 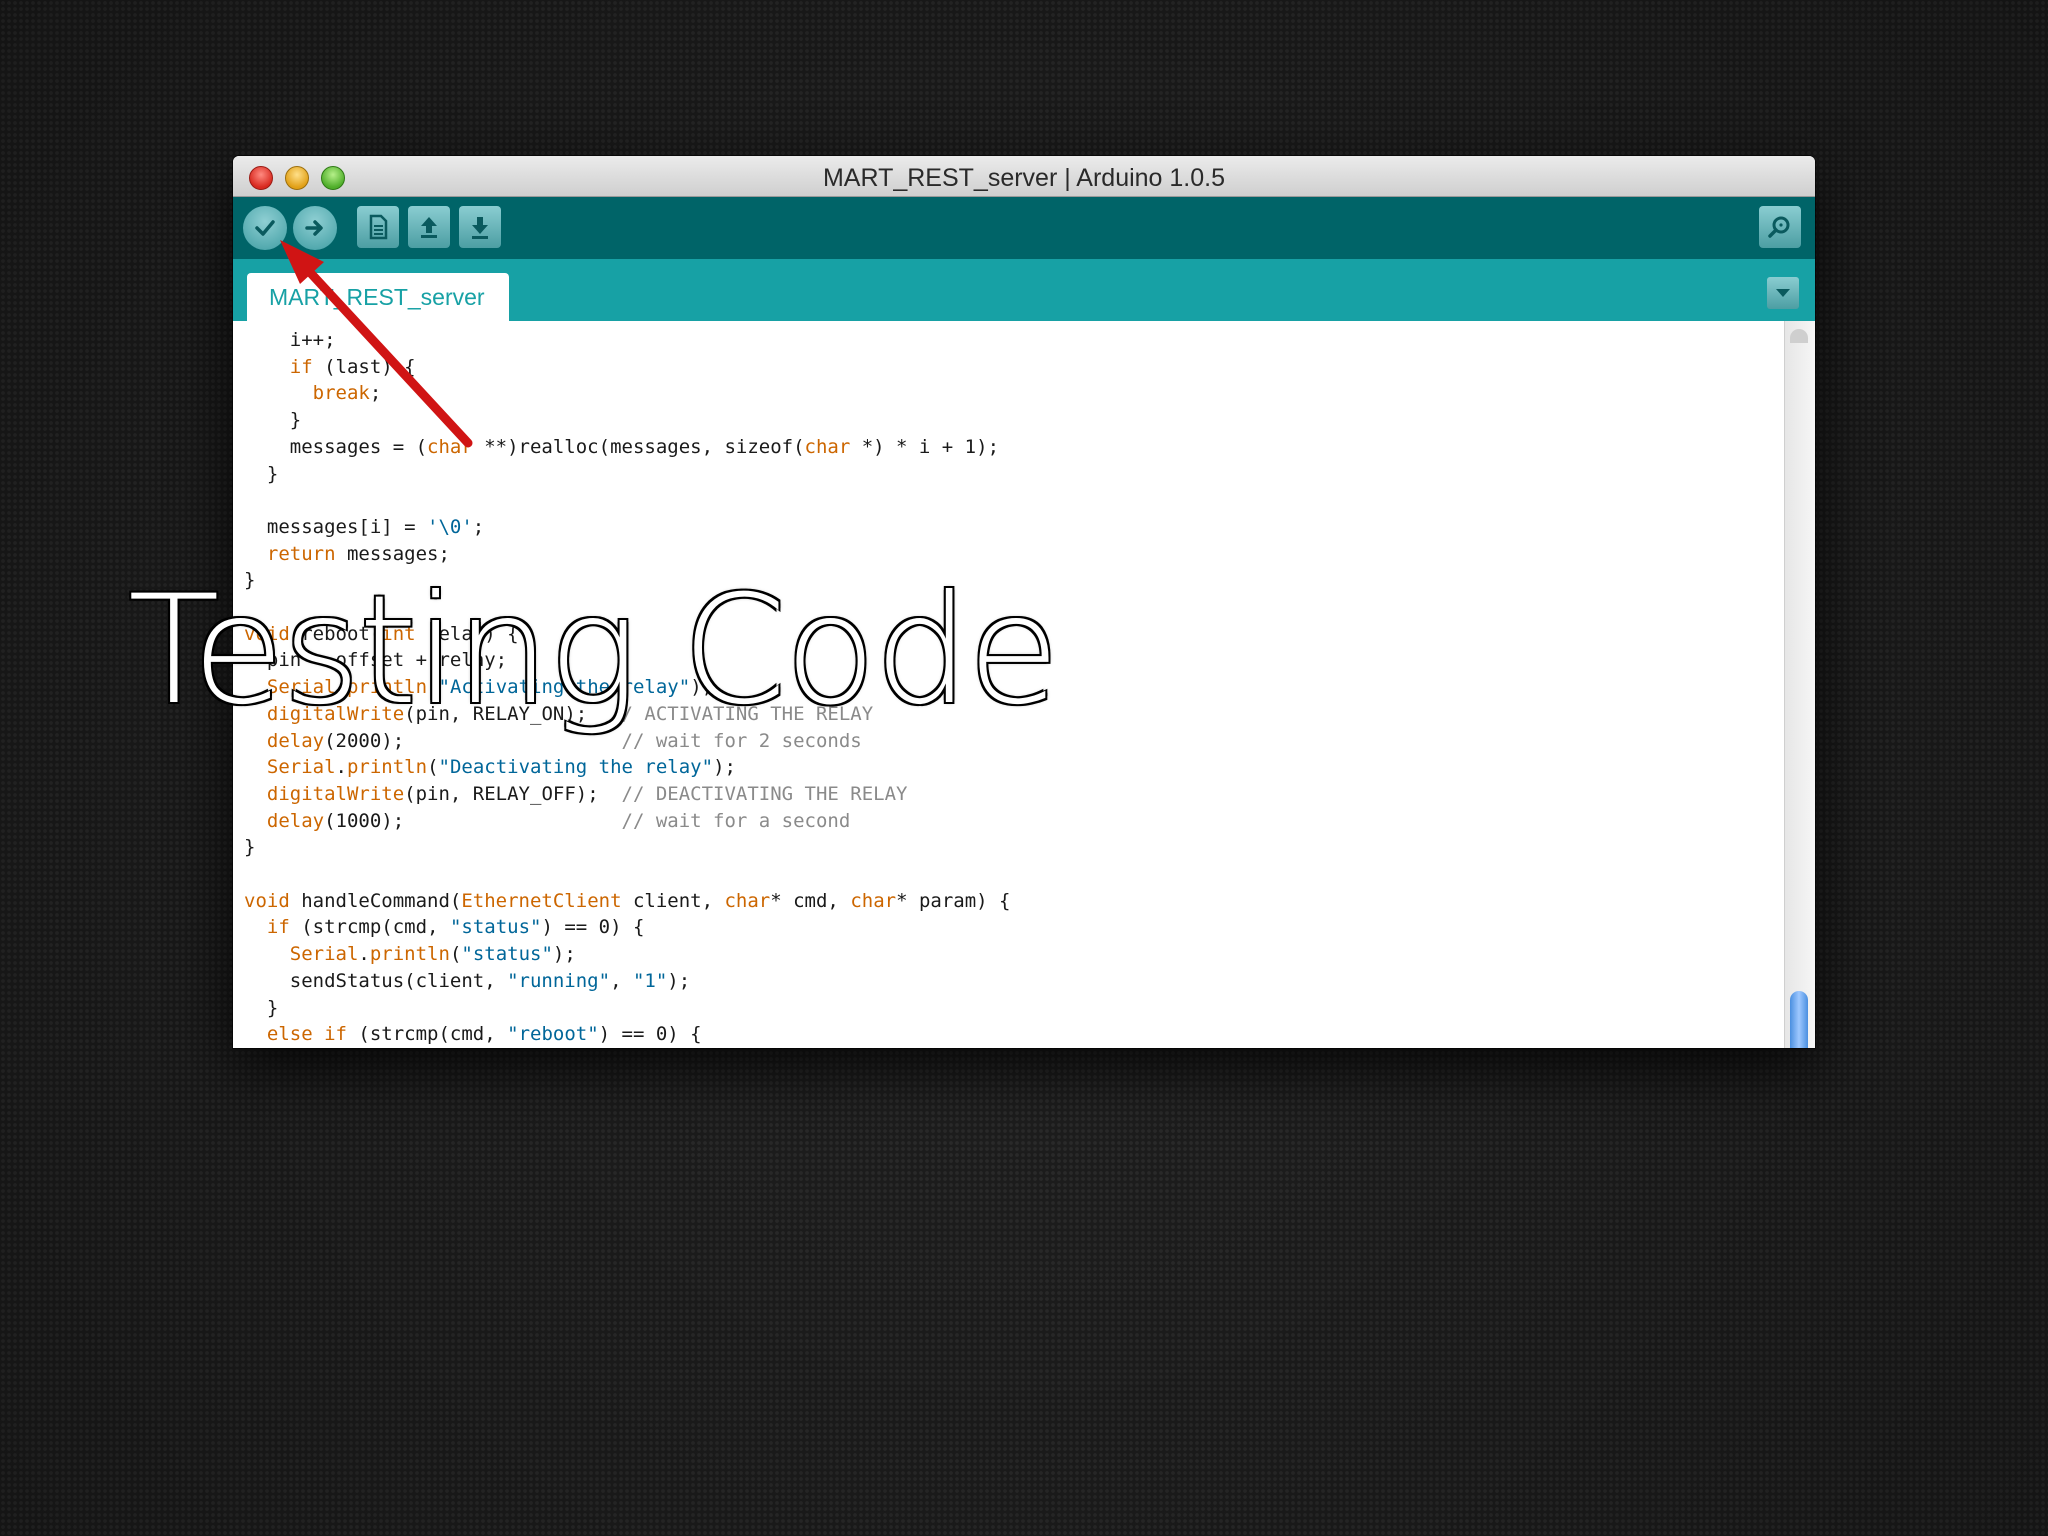 I want to click on code-token: i++;, so click(x=290, y=340).